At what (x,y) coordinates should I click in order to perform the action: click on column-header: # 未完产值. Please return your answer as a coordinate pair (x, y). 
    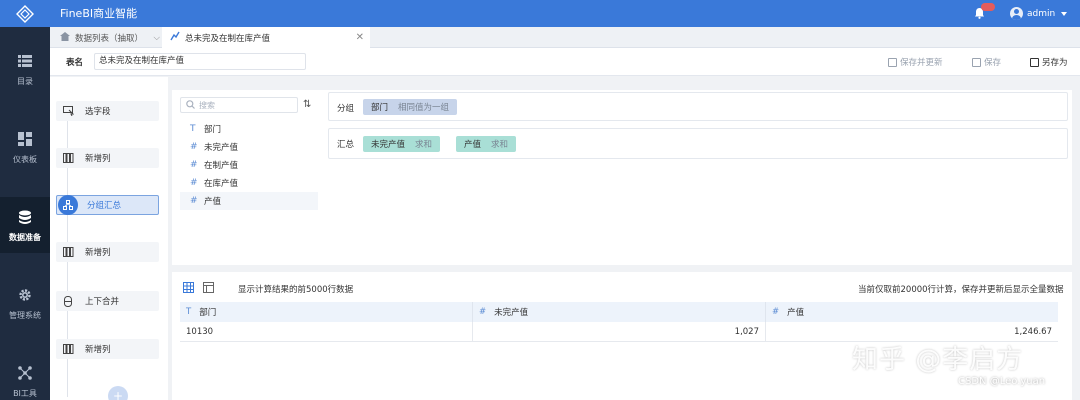
    Looking at the image, I should click on (619, 312).